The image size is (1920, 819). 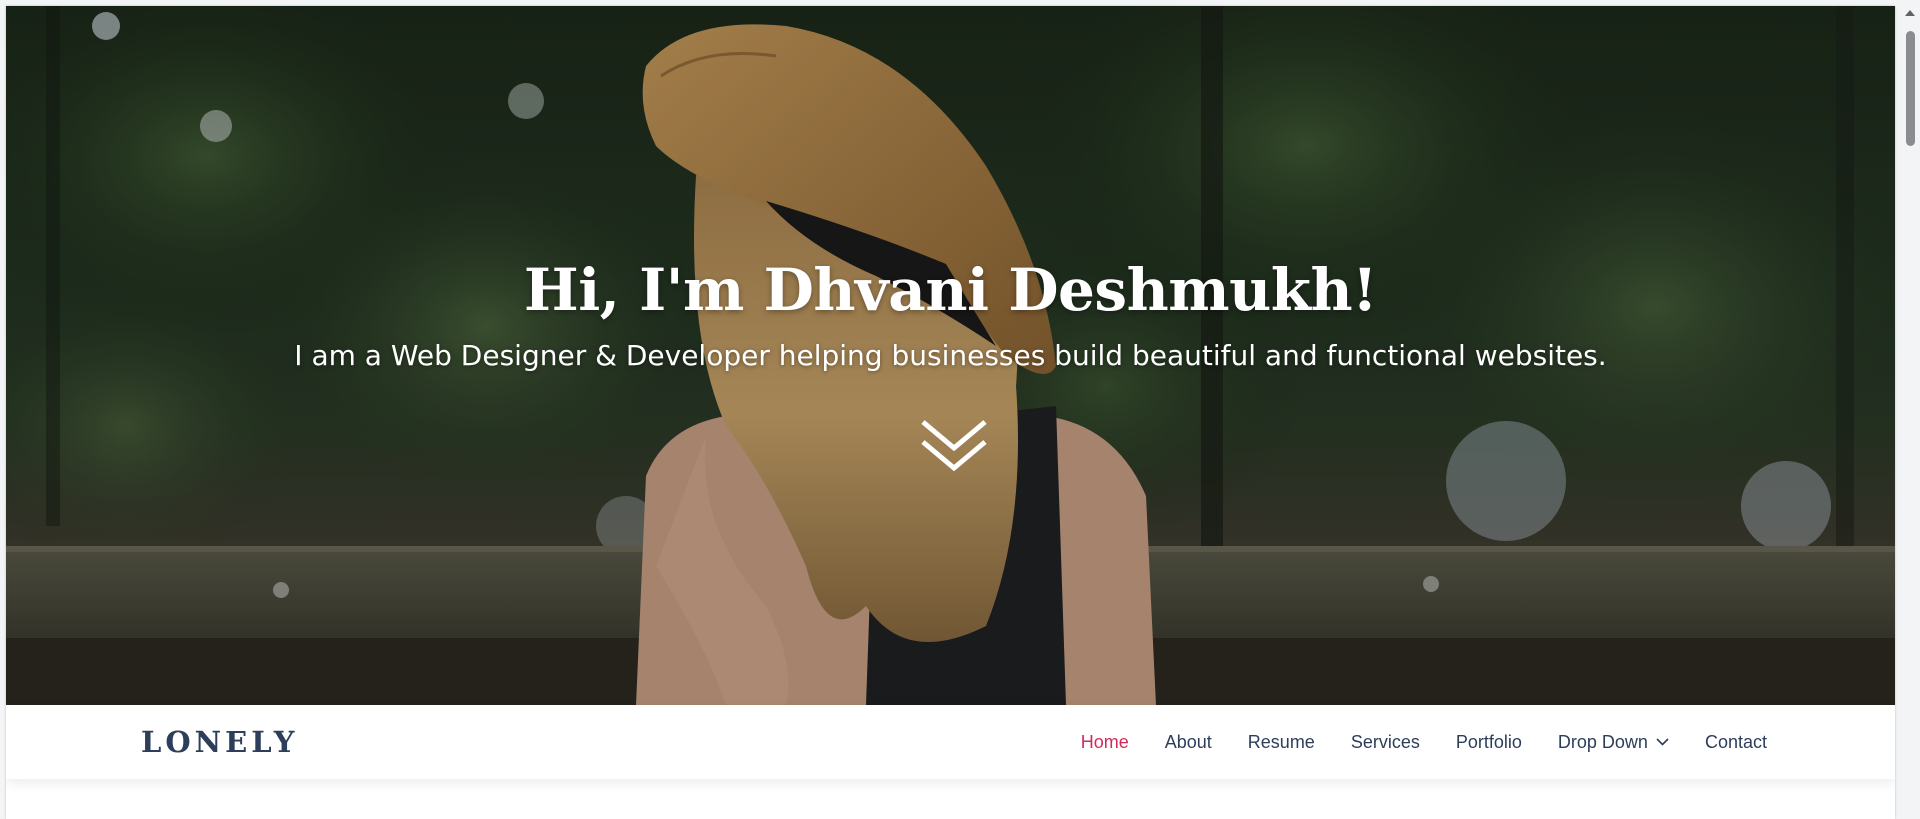 I want to click on nav-link-resume: Resume, so click(x=1281, y=742).